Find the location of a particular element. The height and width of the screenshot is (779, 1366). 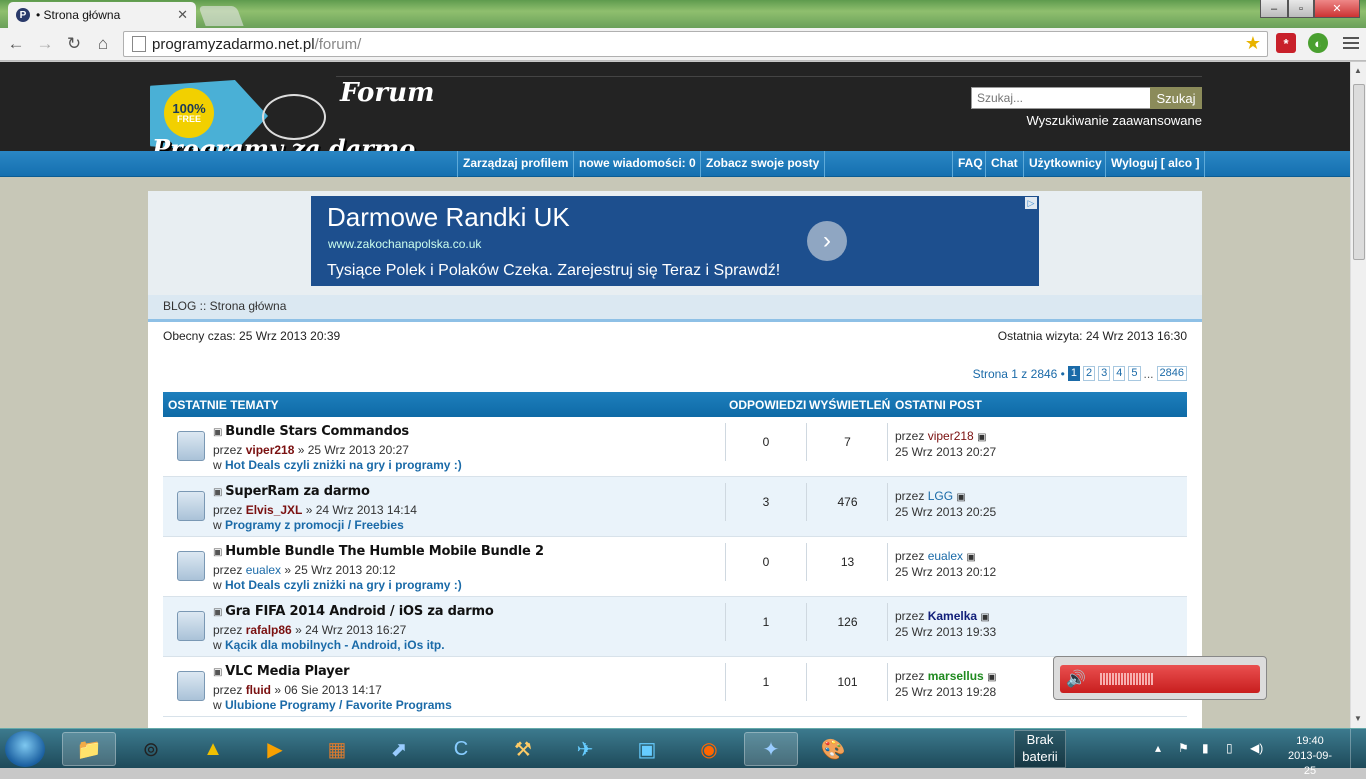

archive-taskbar-icon: ▦ is located at coordinates (337, 749).